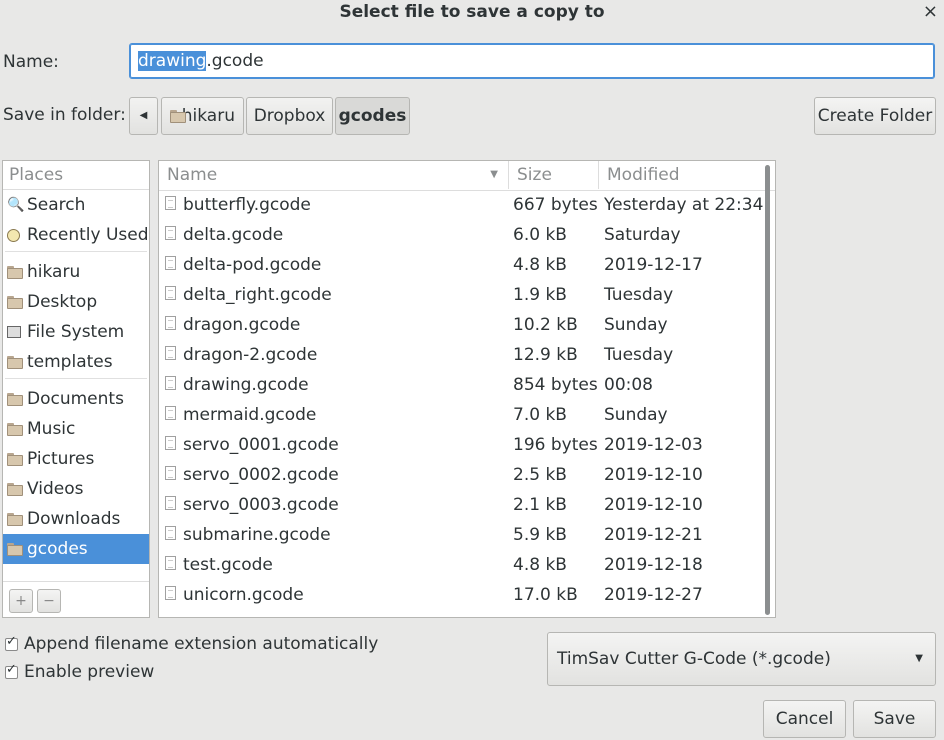 The image size is (944, 740). Describe the element at coordinates (555, 445) in the screenshot. I see `file-size: 196 bytes` at that location.